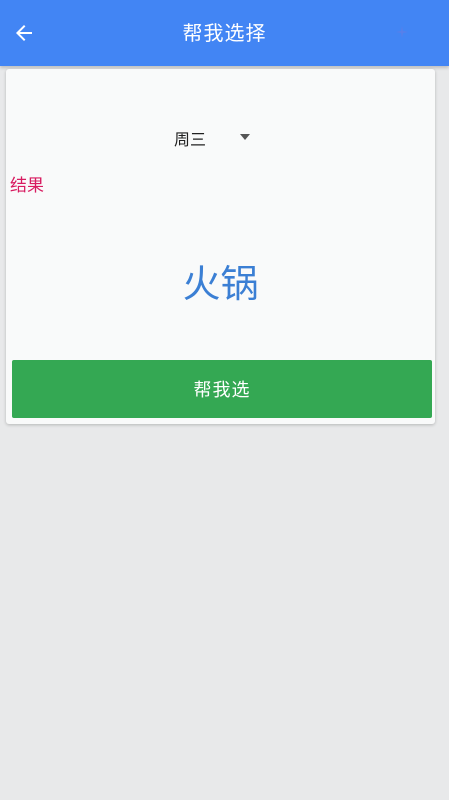 Image resolution: width=449 pixels, height=800 pixels. Describe the element at coordinates (245, 137) in the screenshot. I see `dropdown-caret-icon` at that location.